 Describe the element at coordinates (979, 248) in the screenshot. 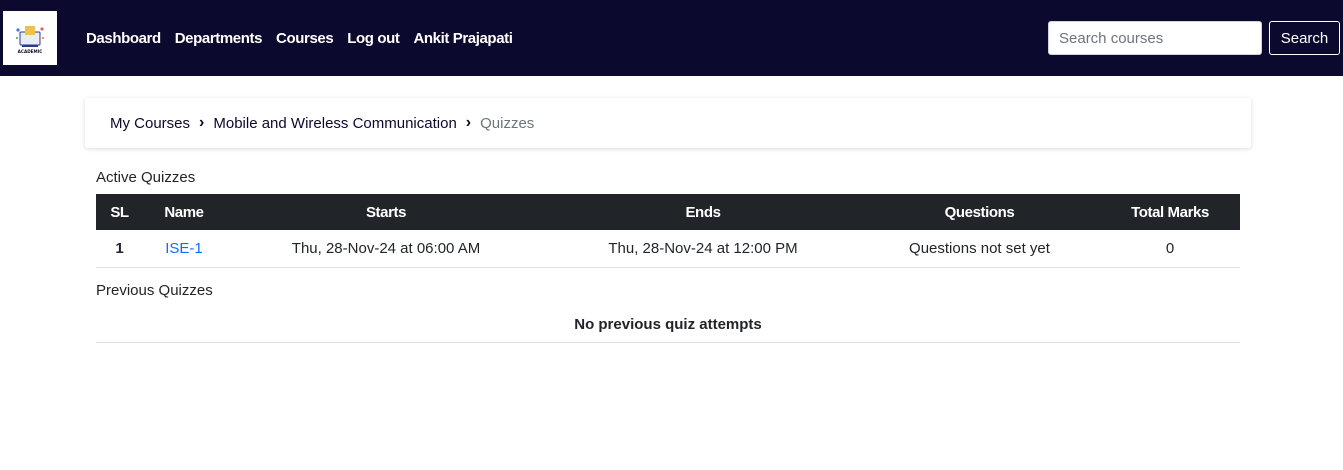

I see `row-questions: Questions not set yet` at that location.